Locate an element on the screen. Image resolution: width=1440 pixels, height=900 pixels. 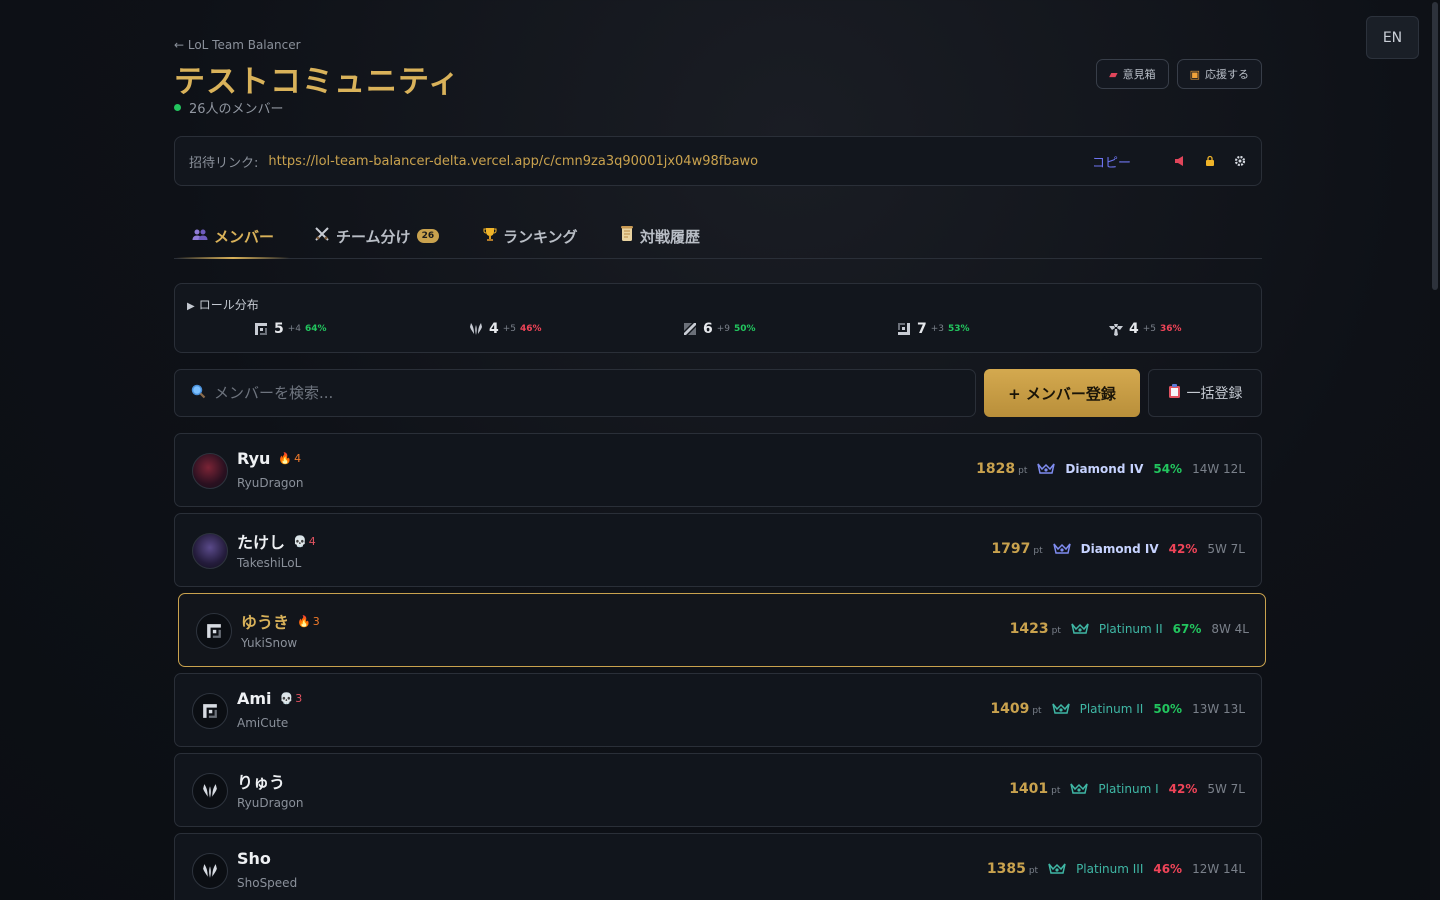
member-name: Ryu 🔥 4 is located at coordinates (269, 458).